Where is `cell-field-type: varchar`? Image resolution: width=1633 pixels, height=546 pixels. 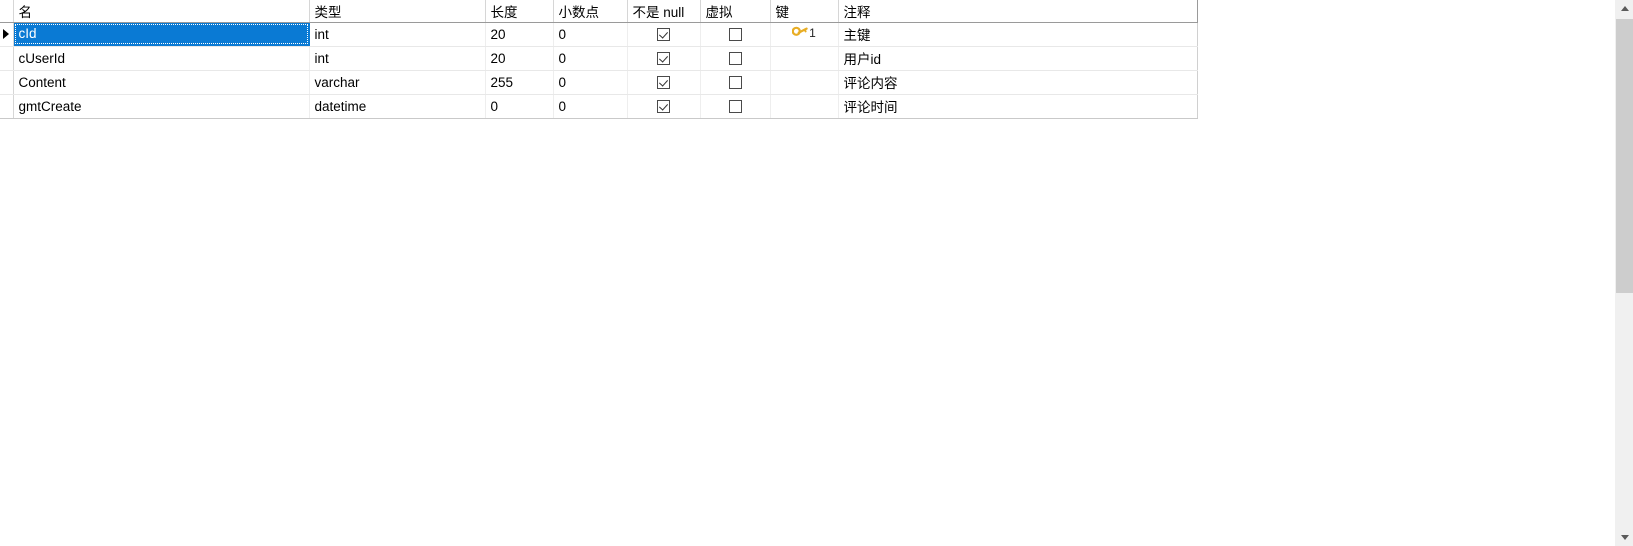 cell-field-type: varchar is located at coordinates (397, 82).